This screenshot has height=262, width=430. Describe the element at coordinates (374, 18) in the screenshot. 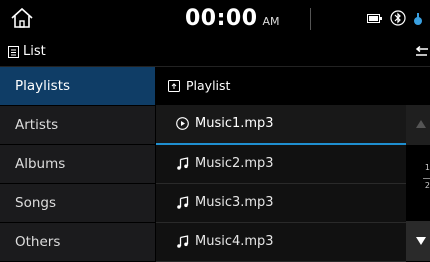

I see `battery-icon` at that location.